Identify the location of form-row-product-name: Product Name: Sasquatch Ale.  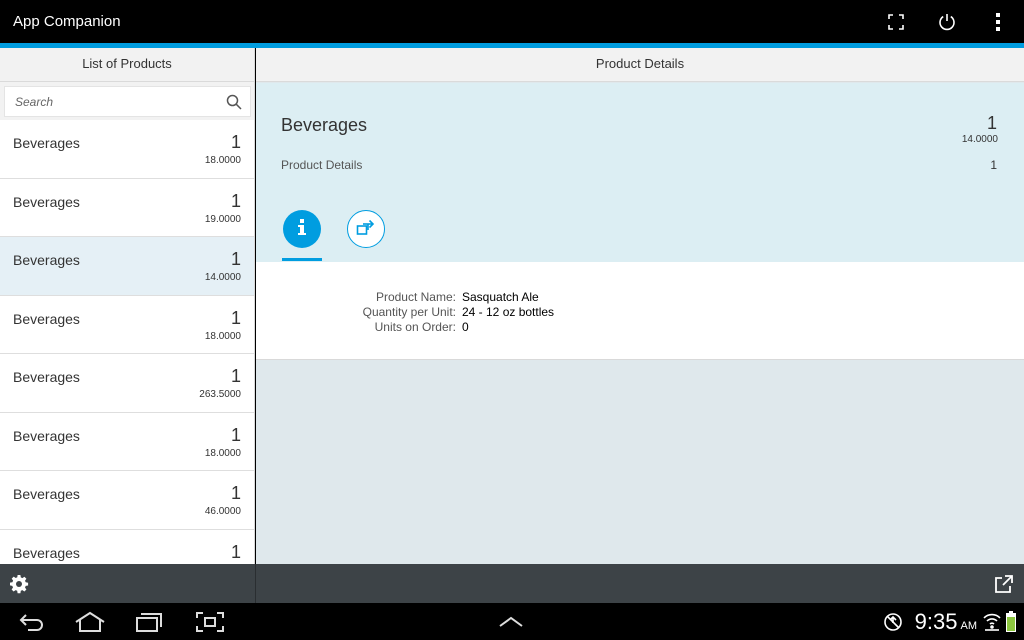
(640, 298).